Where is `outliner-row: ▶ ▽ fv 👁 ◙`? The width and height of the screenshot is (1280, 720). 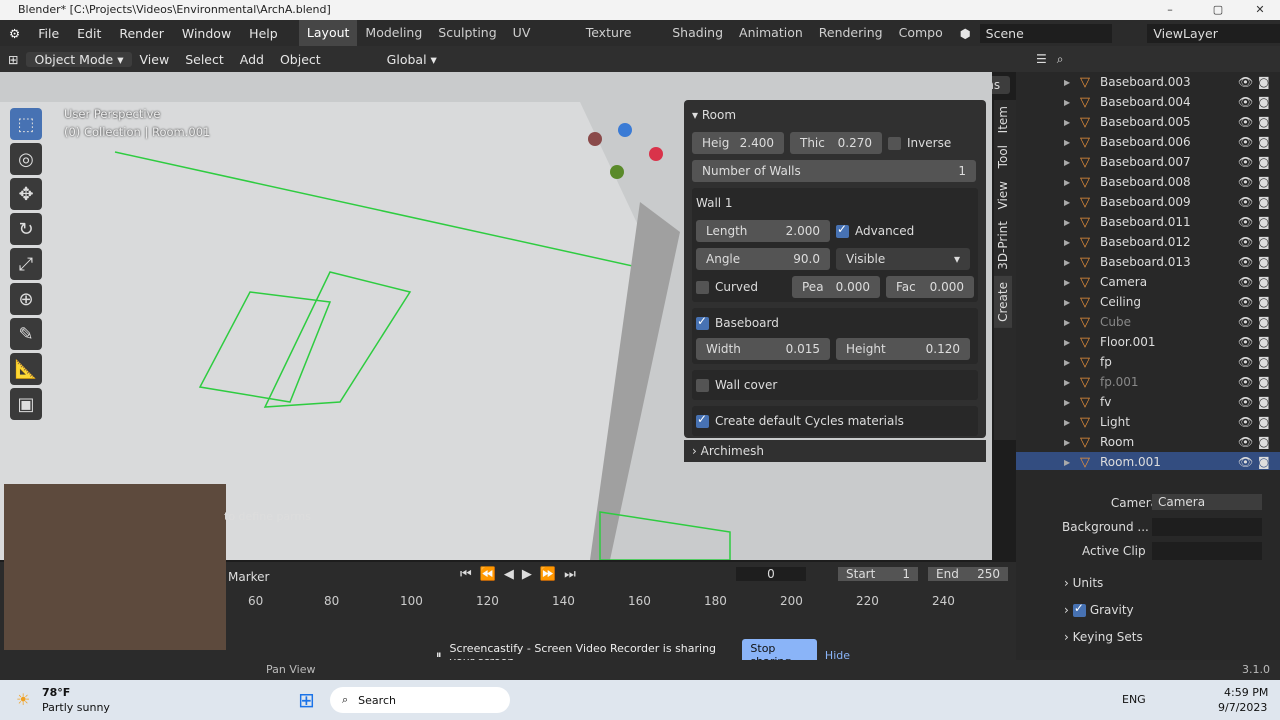 outliner-row: ▶ ▽ fv 👁 ◙ is located at coordinates (1148, 402).